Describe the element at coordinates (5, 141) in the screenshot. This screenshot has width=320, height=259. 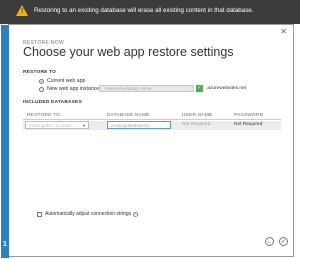
I see `step-sidebar` at that location.